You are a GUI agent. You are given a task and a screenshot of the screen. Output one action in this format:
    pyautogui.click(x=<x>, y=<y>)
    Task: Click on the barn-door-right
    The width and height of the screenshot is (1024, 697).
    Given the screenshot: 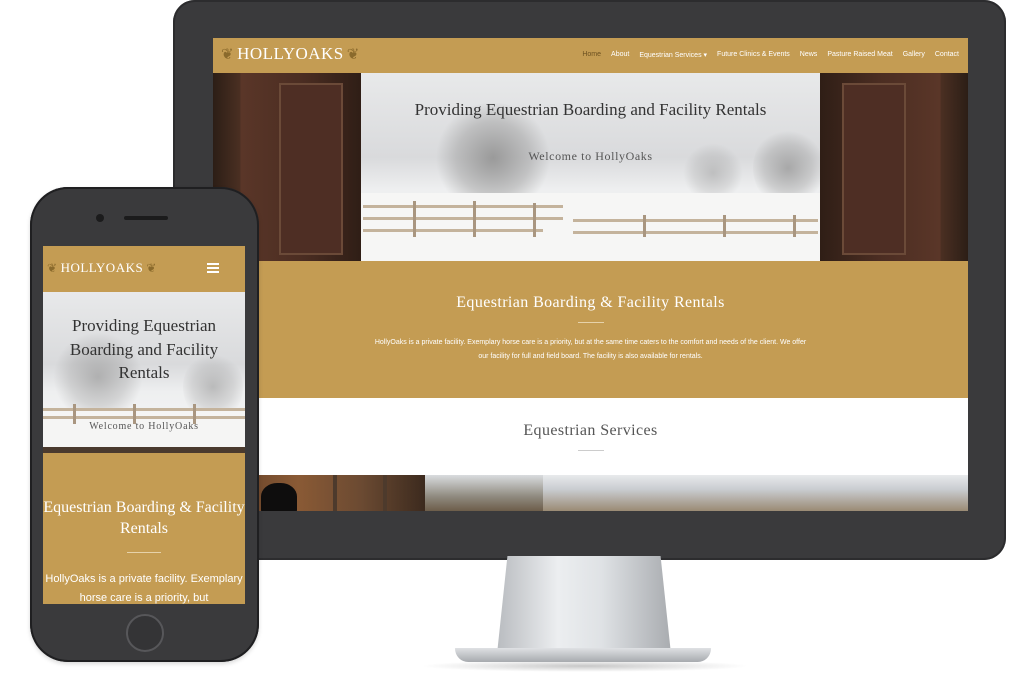 What is the action you would take?
    pyautogui.click(x=894, y=167)
    